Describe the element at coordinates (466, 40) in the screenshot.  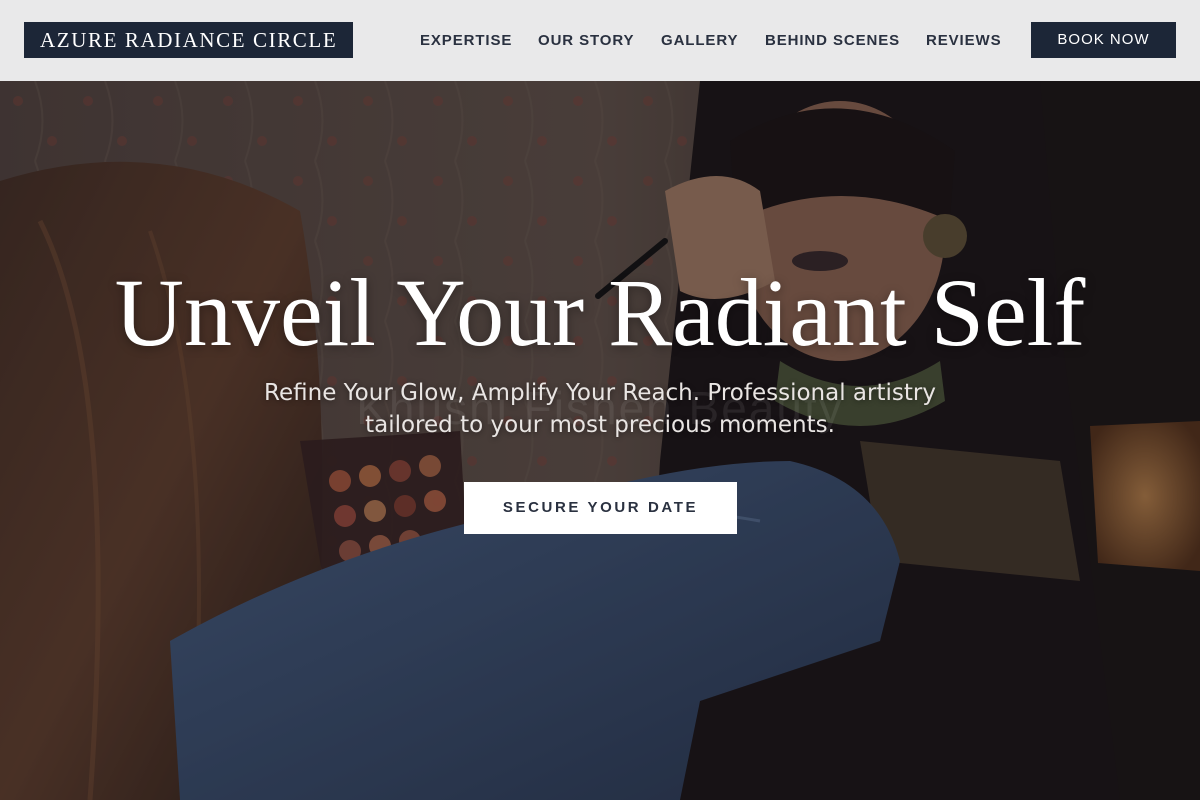
I see `nav-link-expertise: EXPERTISE` at that location.